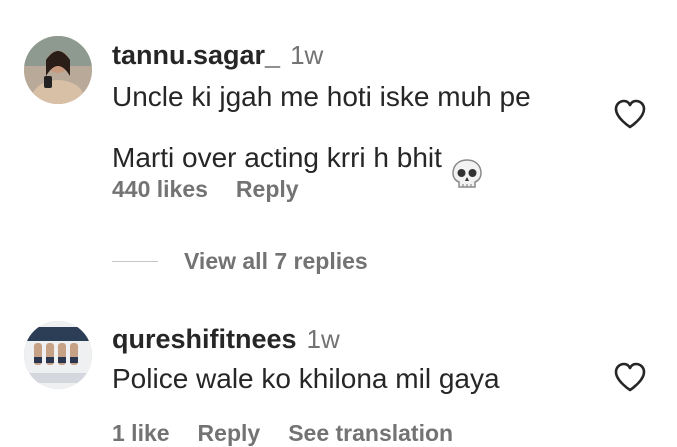  I want to click on view-replies: View all 7 replies, so click(240, 261).